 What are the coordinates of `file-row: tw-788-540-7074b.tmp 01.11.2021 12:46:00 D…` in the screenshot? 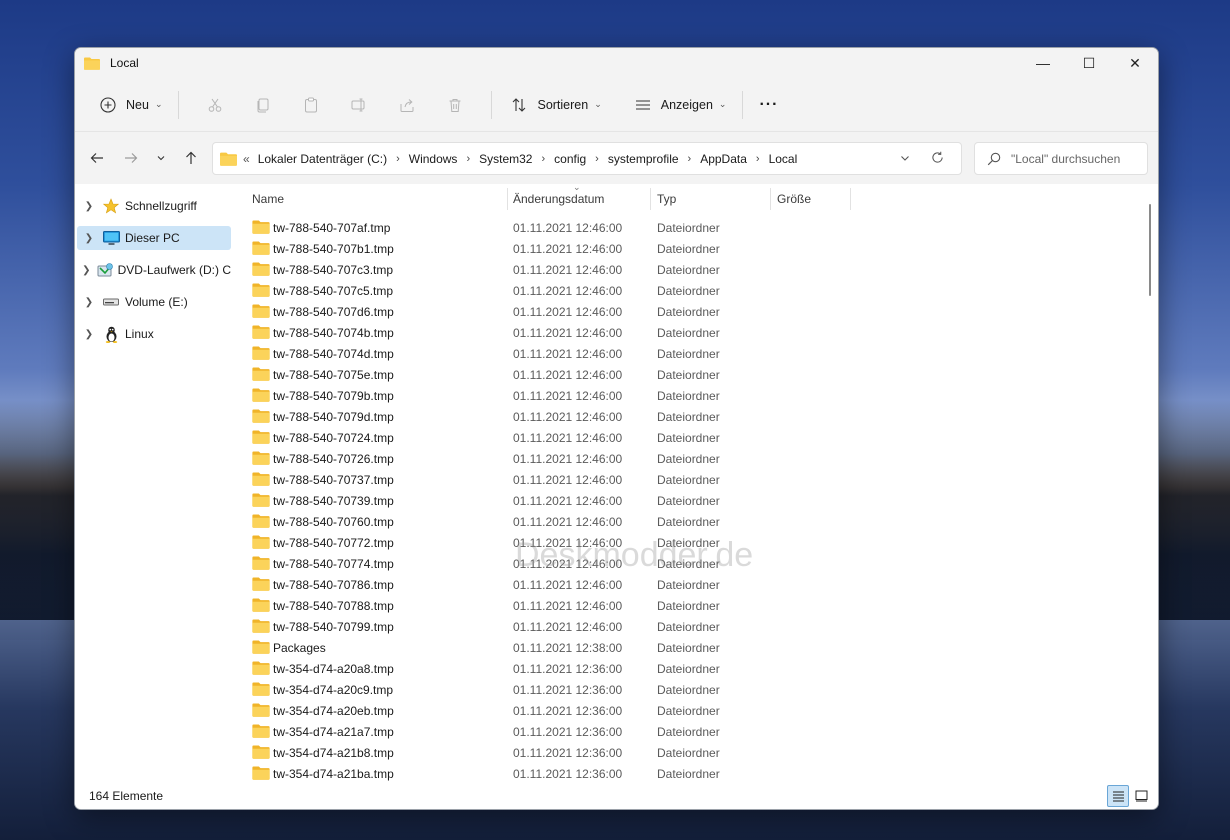 It's located at (685, 332).